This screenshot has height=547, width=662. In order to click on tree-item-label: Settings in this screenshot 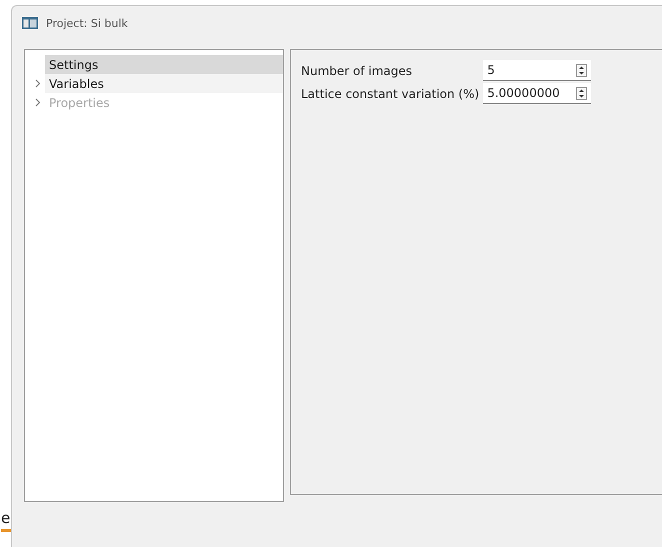, I will do `click(73, 65)`.